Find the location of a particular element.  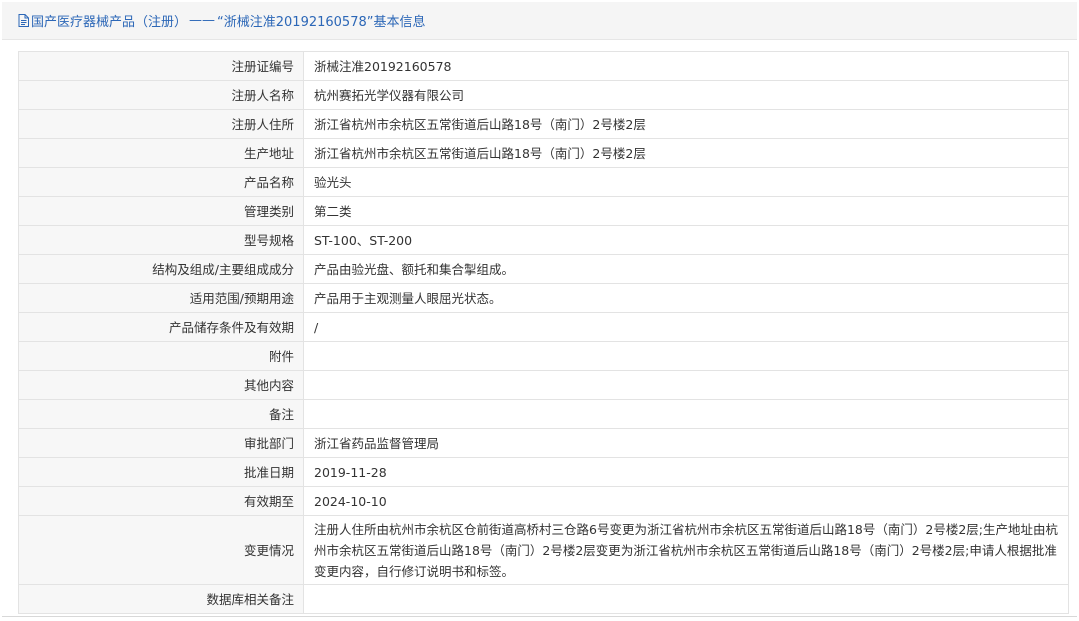

document-icon is located at coordinates (23, 20).